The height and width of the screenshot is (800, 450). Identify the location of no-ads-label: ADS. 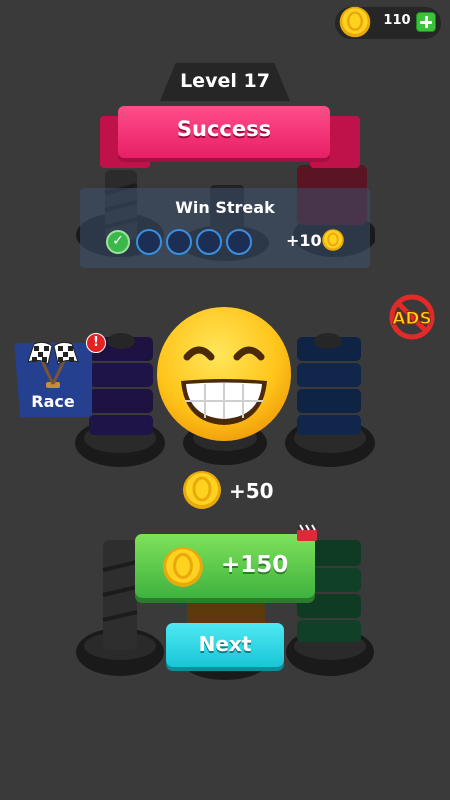
(412, 319).